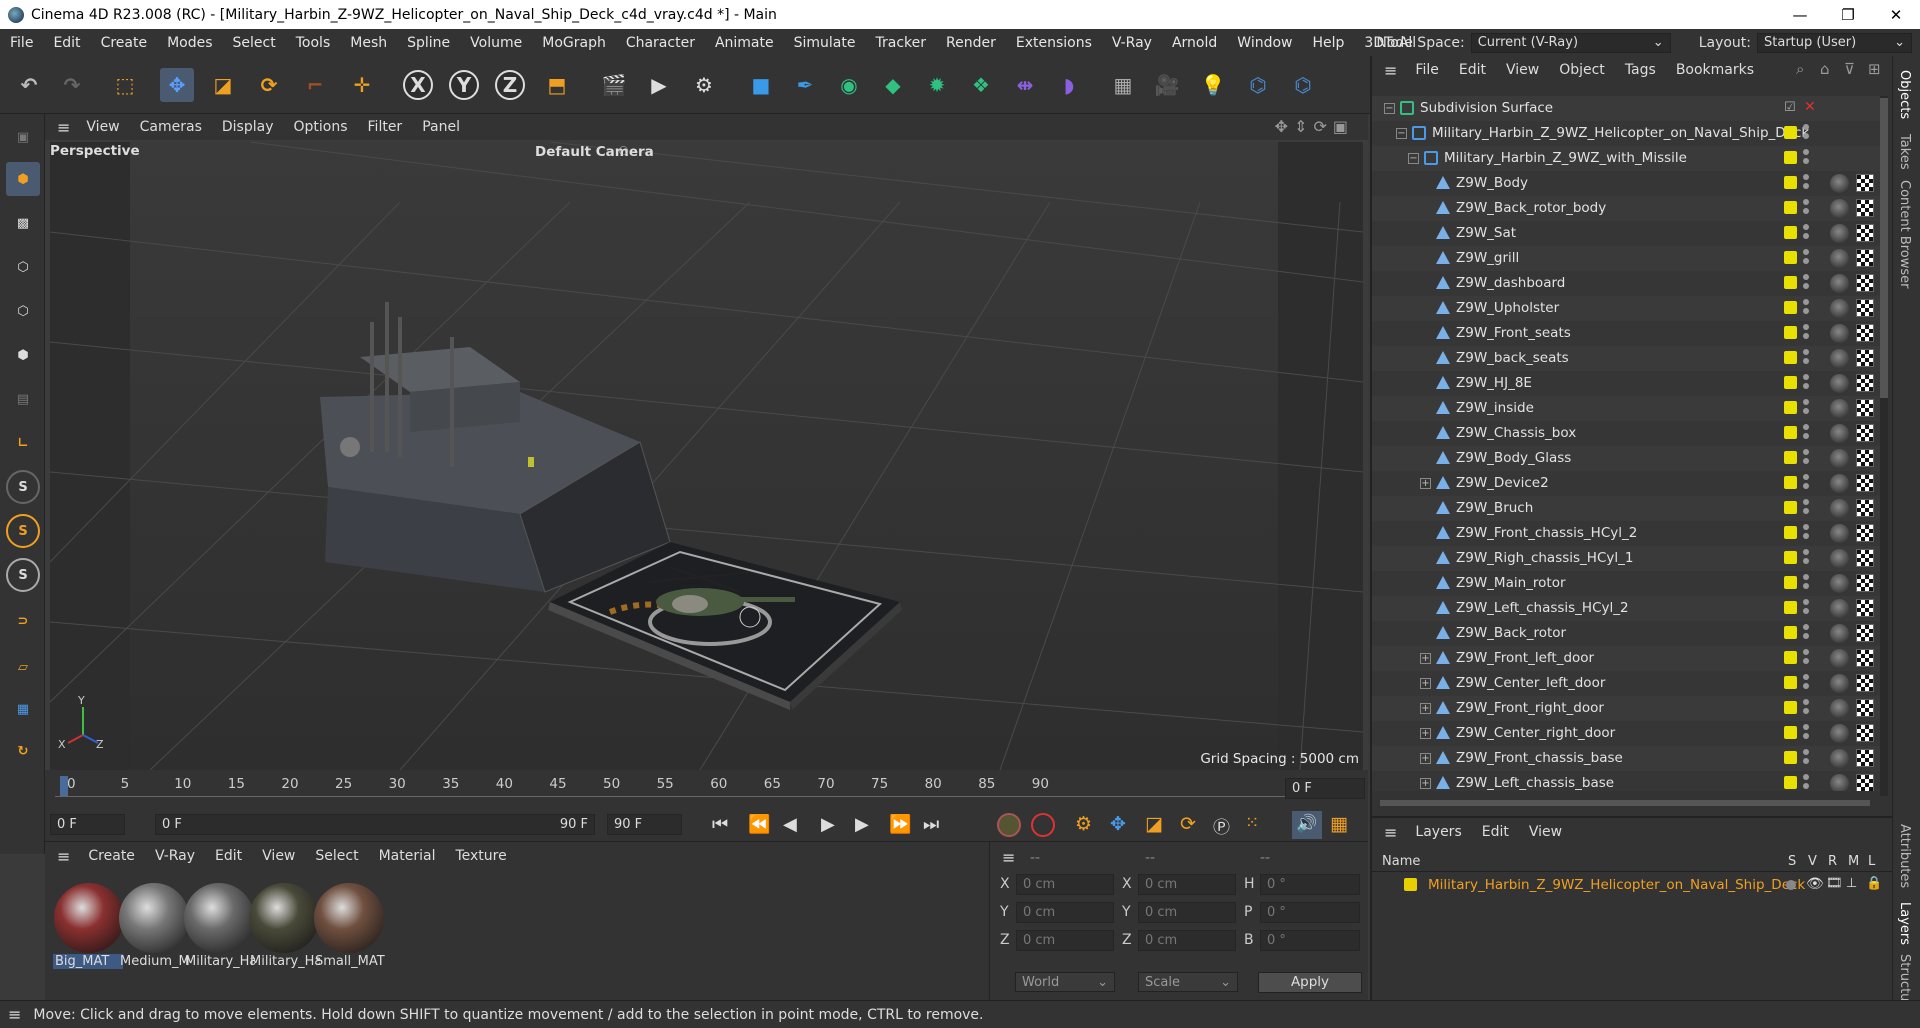 This screenshot has height=1028, width=1920. I want to click on layer-menu-edit: Edit, so click(1495, 832).